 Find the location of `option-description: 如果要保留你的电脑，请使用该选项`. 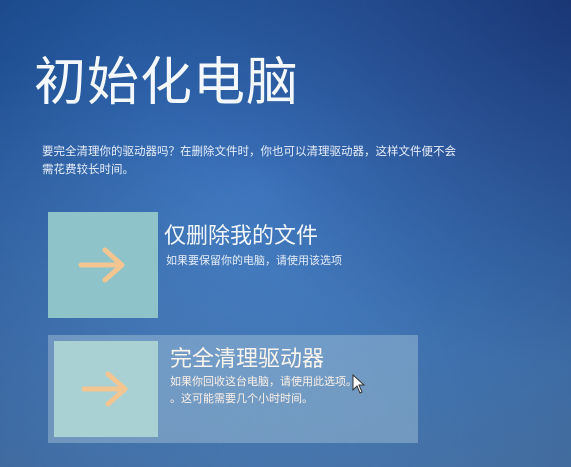

option-description: 如果要保留你的电脑，请使用该选项 is located at coordinates (254, 260).